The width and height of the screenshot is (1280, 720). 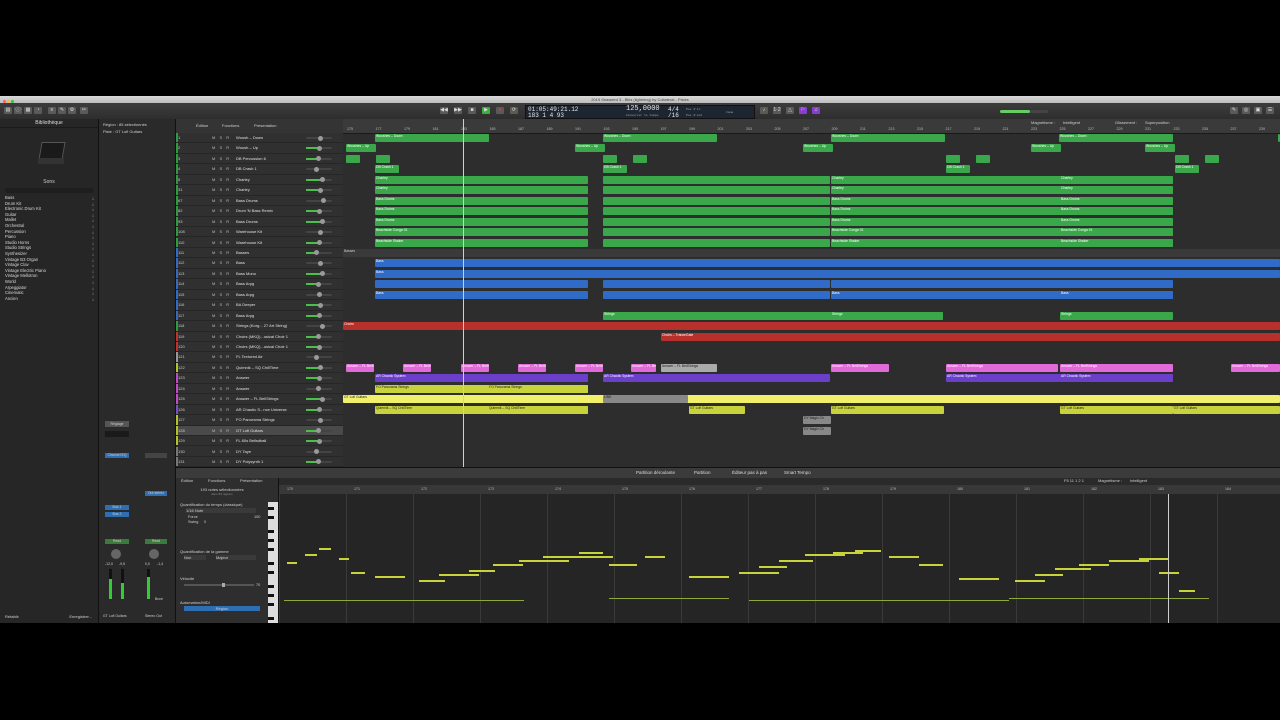 What do you see at coordinates (270, 137) in the screenshot?
I see `track-name: Woosh – Down` at bounding box center [270, 137].